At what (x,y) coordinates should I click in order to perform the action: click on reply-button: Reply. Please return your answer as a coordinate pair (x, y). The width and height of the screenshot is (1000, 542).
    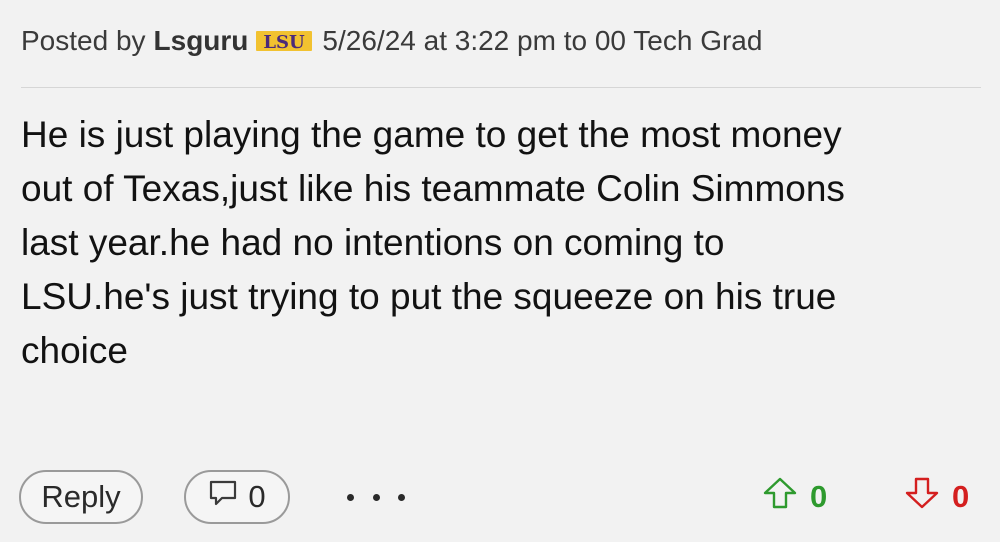
    Looking at the image, I should click on (81, 497).